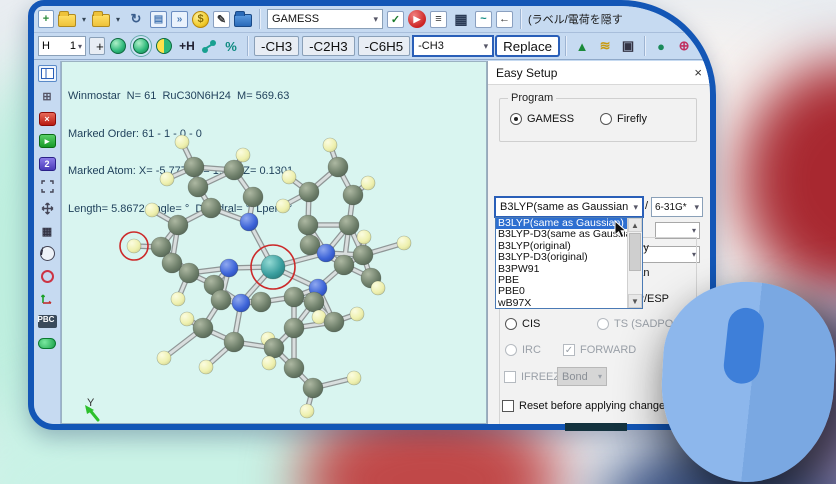 This screenshot has height=484, width=836. I want to click on checkbox-ifreez-label: IFREEZ, so click(541, 377).